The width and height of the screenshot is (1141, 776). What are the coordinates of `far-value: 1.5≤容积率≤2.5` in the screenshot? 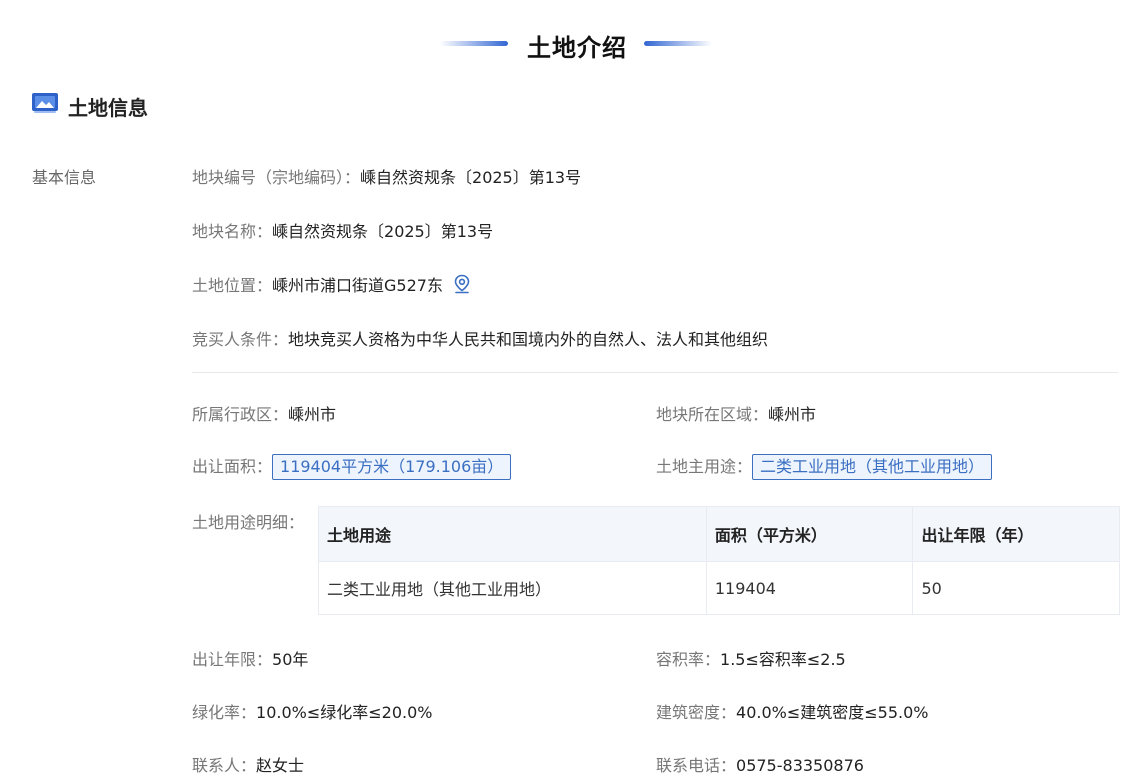 It's located at (783, 659).